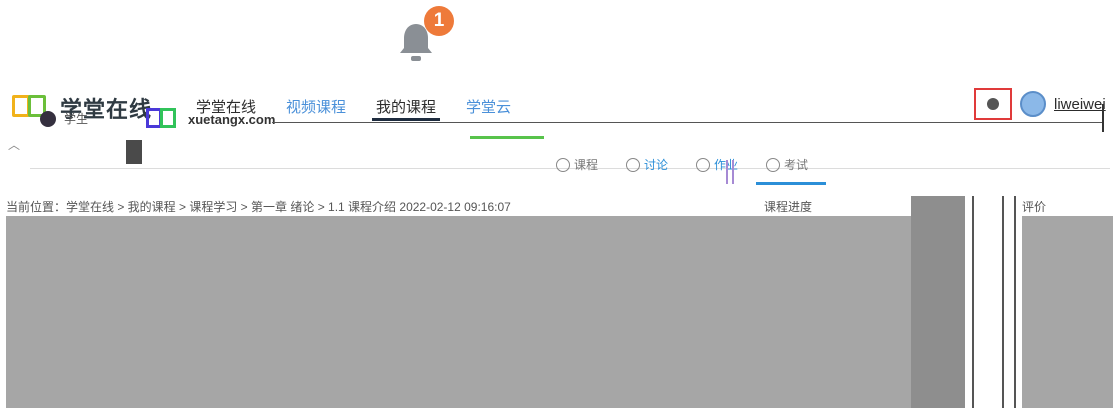 The height and width of the screenshot is (408, 1113). I want to click on exam-icon, so click(773, 164).